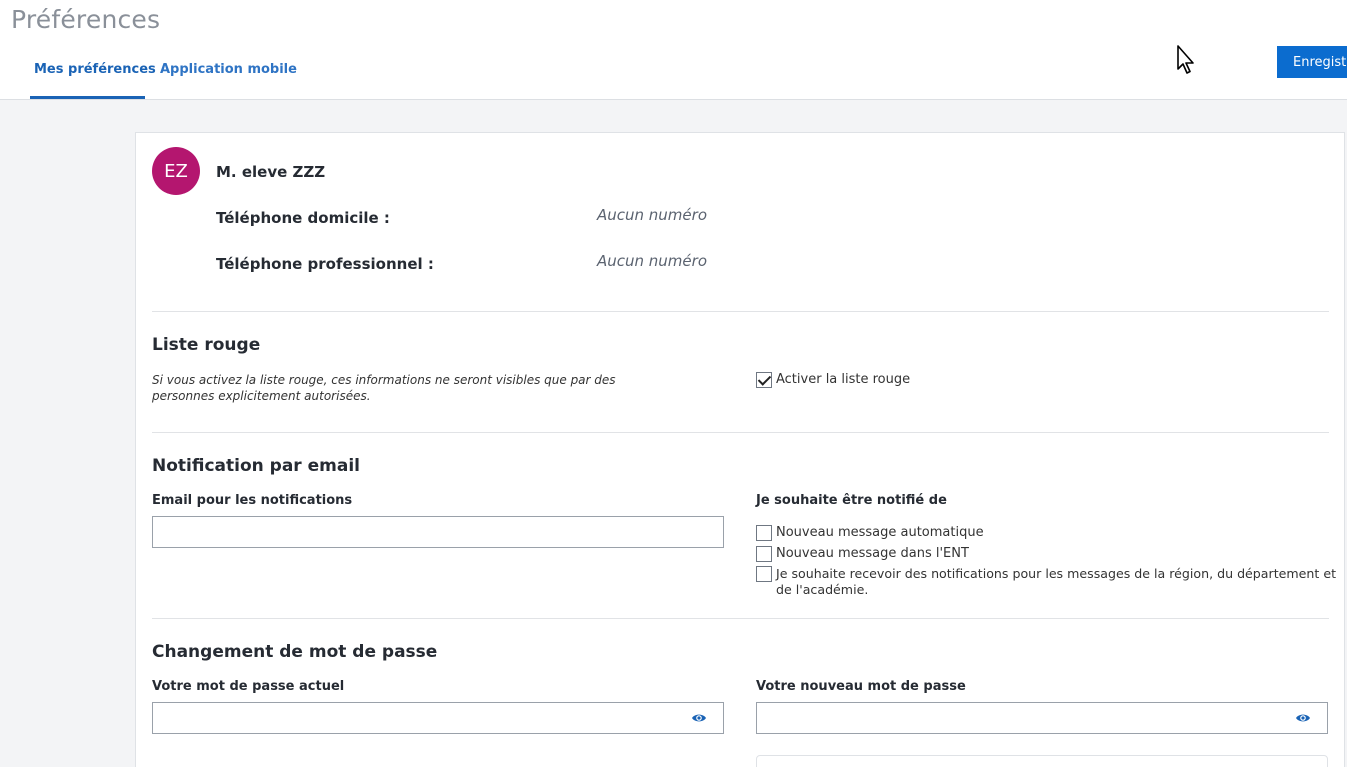 The height and width of the screenshot is (767, 1347). I want to click on notify-auto-message-checkbox, so click(764, 533).